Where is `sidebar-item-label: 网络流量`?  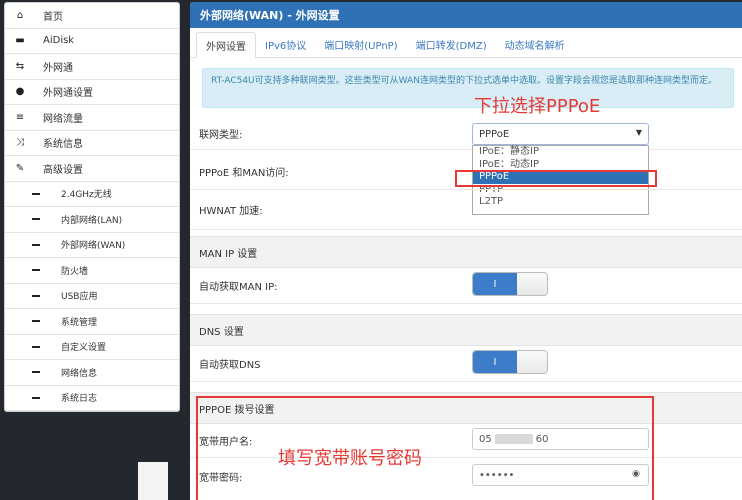 sidebar-item-label: 网络流量 is located at coordinates (63, 119).